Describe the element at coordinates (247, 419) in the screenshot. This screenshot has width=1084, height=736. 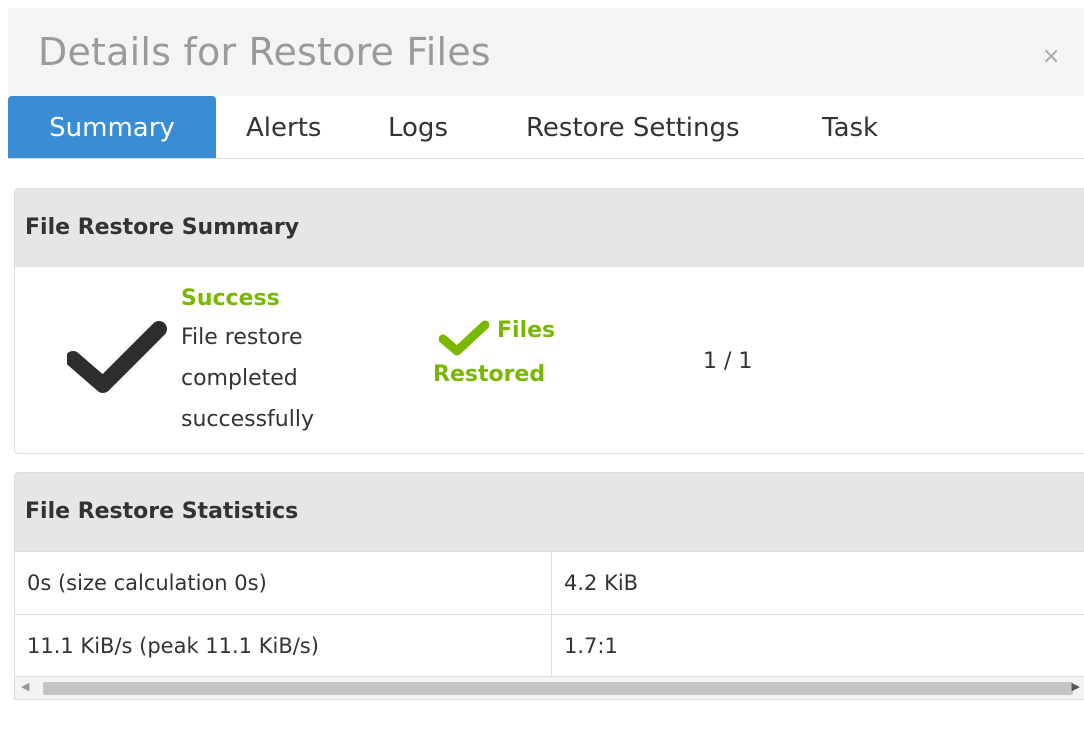
I see `status-line: successfully` at that location.